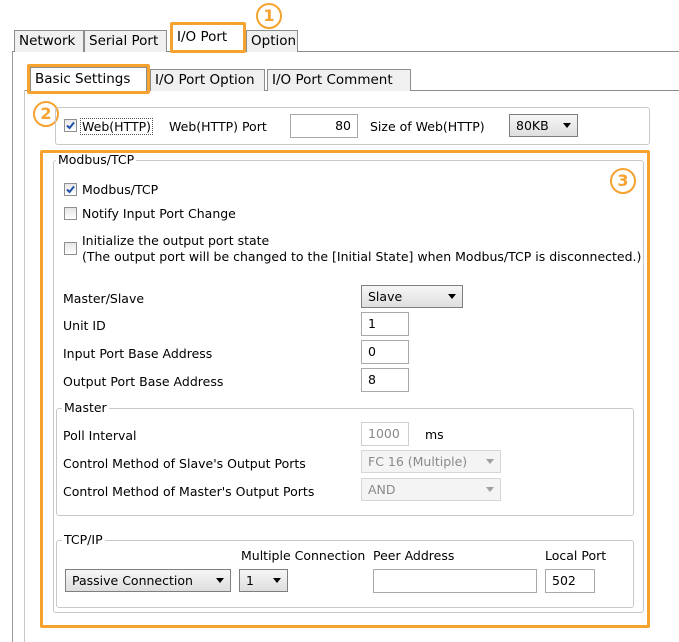 The height and width of the screenshot is (642, 679). Describe the element at coordinates (12, 347) in the screenshot. I see `window-left-border` at that location.